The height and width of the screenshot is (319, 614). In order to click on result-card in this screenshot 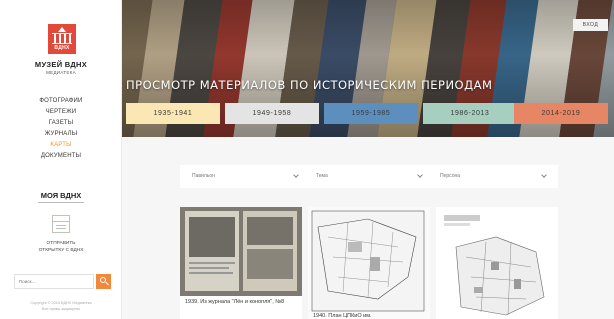, I will do `click(497, 263)`.